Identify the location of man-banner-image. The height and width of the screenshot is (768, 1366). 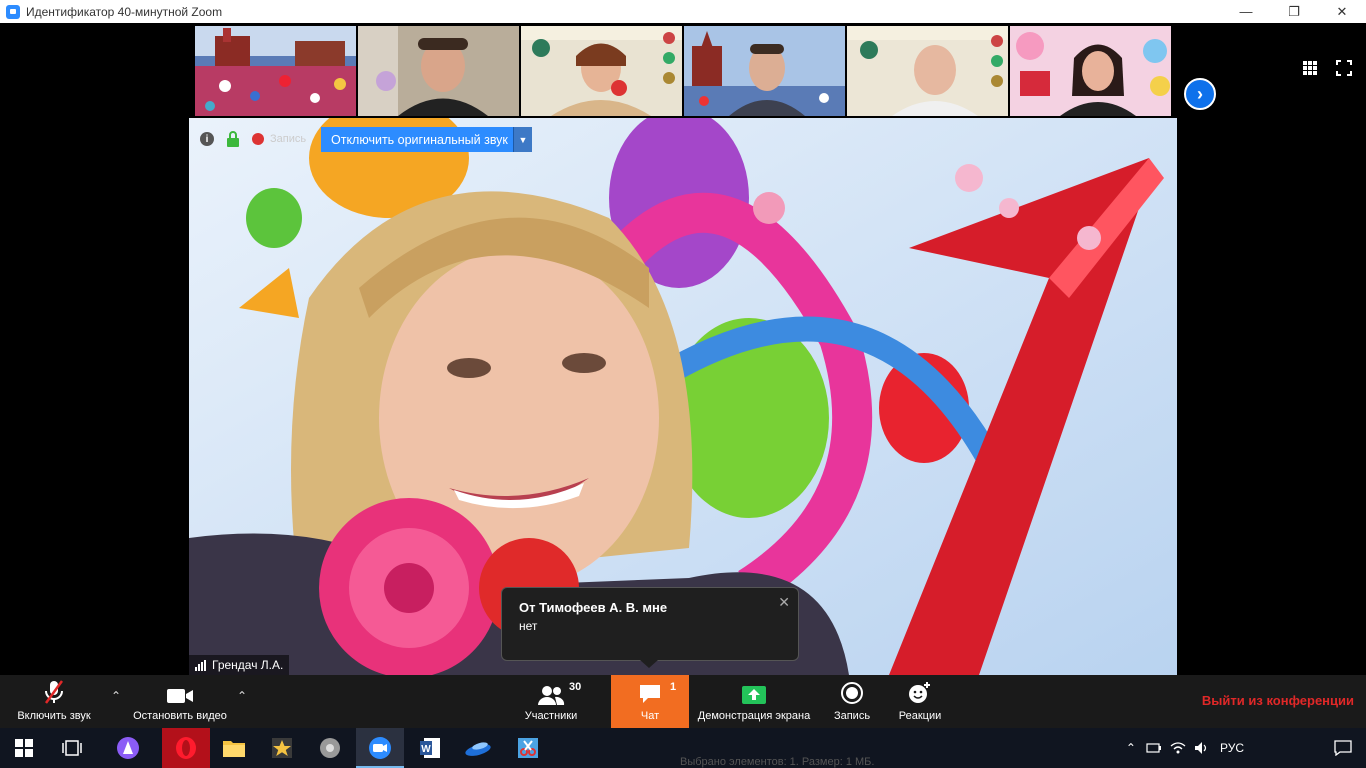
(927, 71).